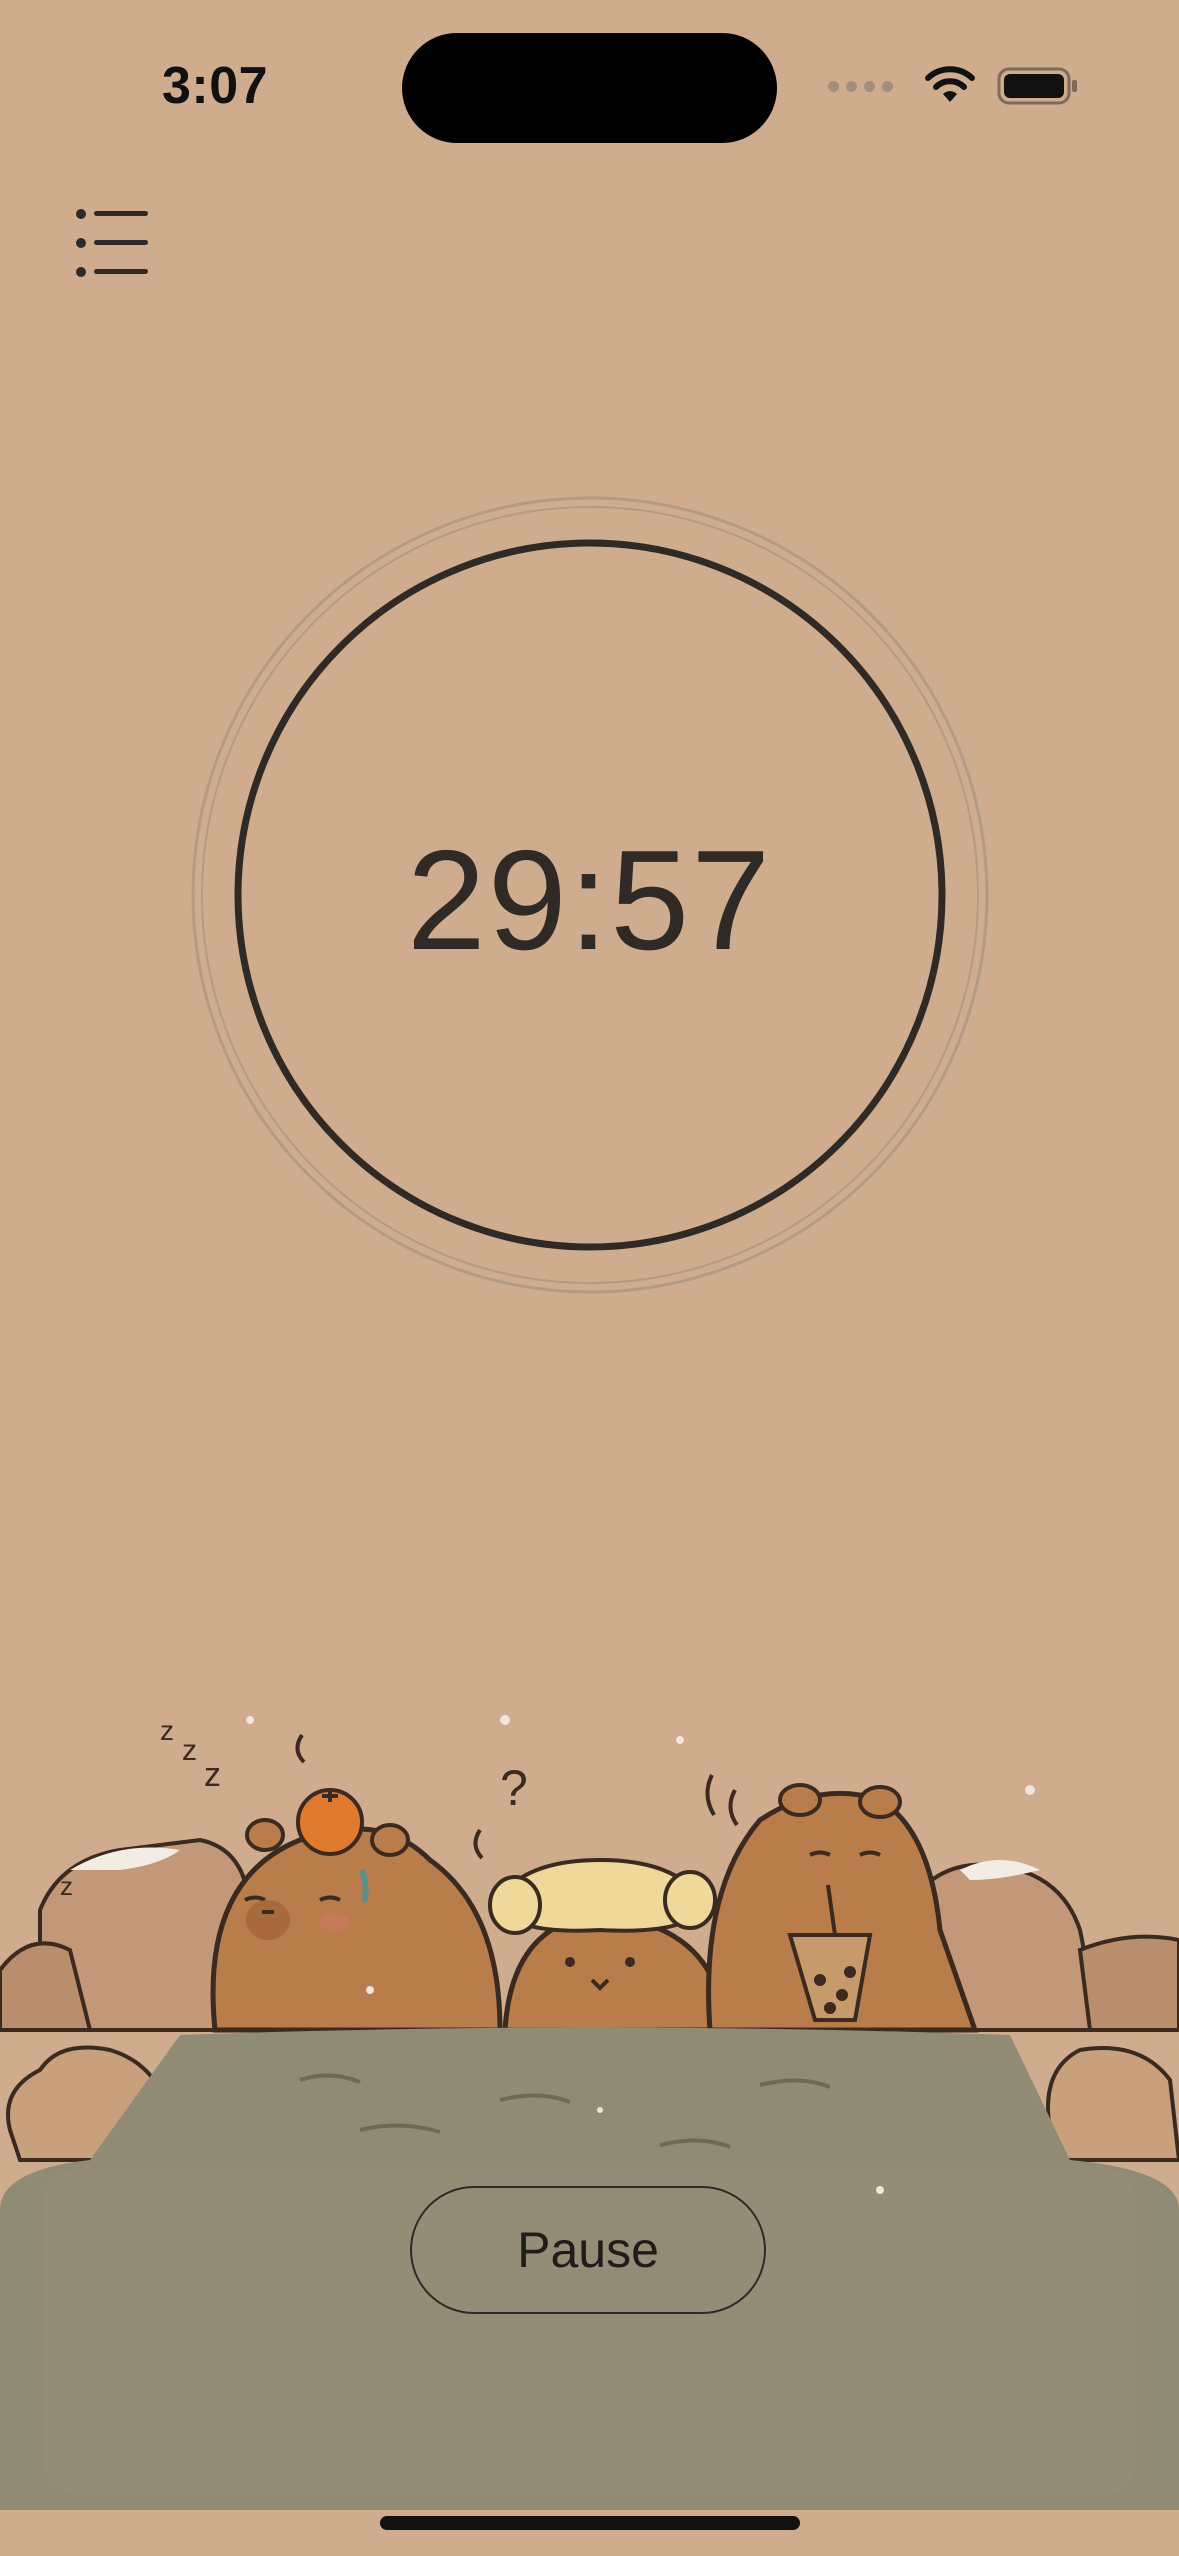 The height and width of the screenshot is (2556, 1179). What do you see at coordinates (590, 2523) in the screenshot?
I see `home-indicator` at bounding box center [590, 2523].